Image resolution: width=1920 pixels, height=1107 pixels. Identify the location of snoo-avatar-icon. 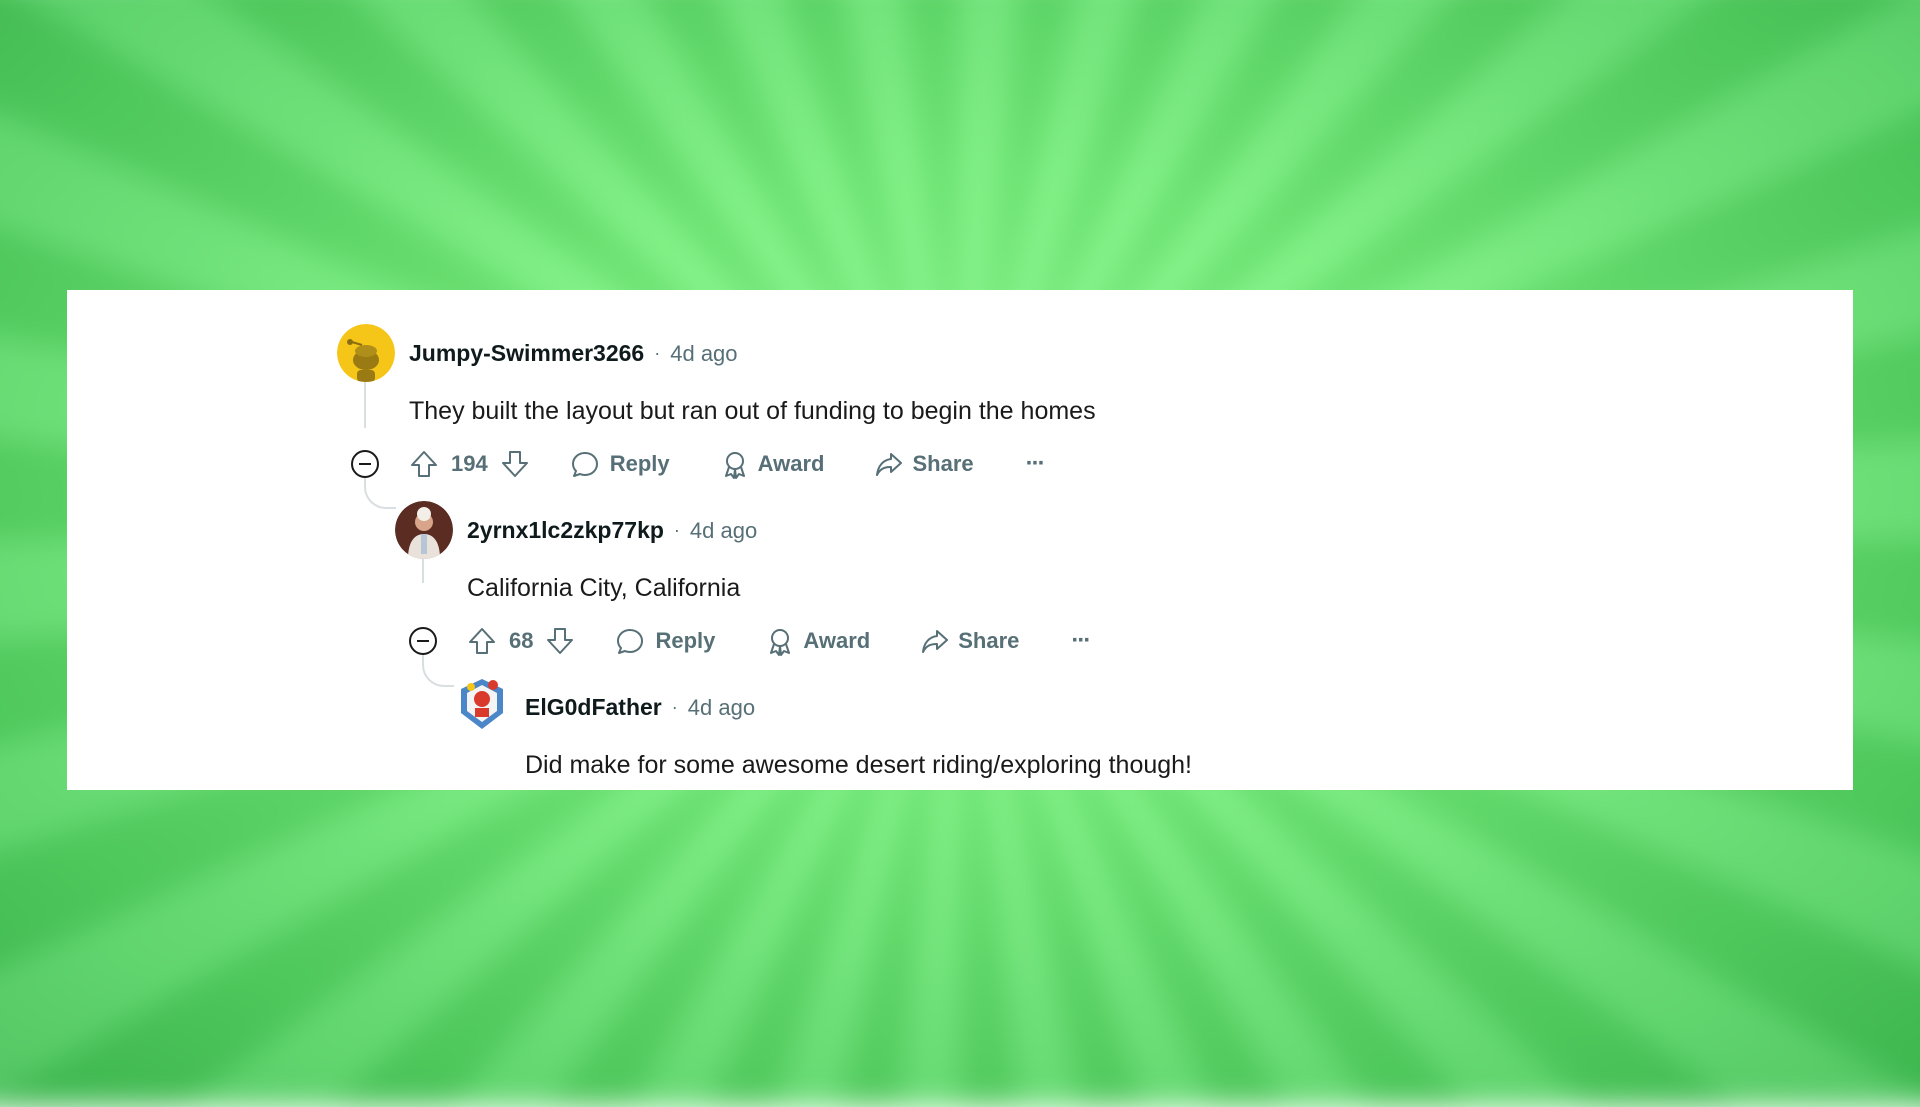
(366, 353).